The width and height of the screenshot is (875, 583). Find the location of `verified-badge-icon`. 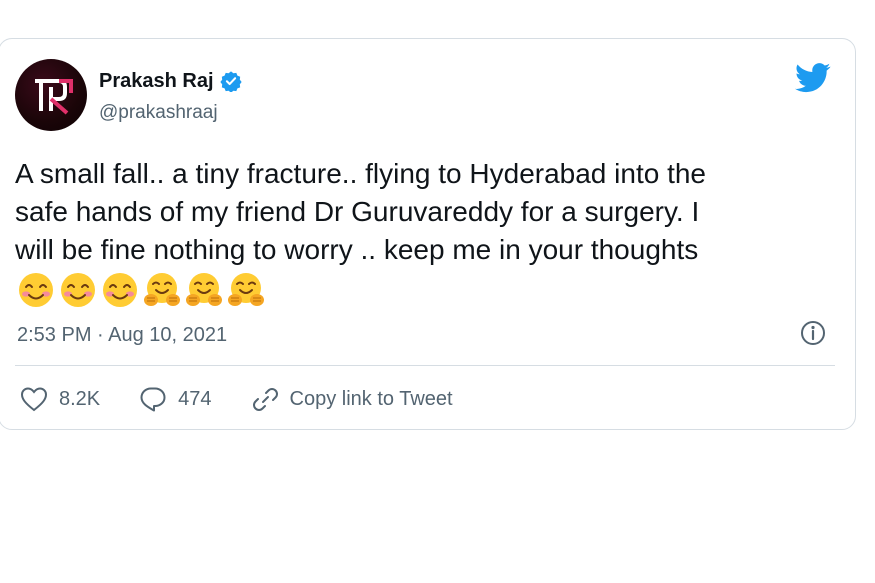

verified-badge-icon is located at coordinates (230, 81).